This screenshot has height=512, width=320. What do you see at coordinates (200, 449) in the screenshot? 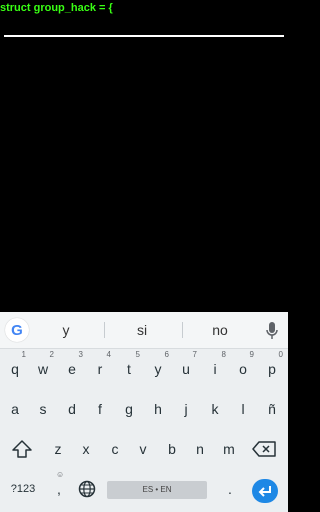
I see `key-n: n` at bounding box center [200, 449].